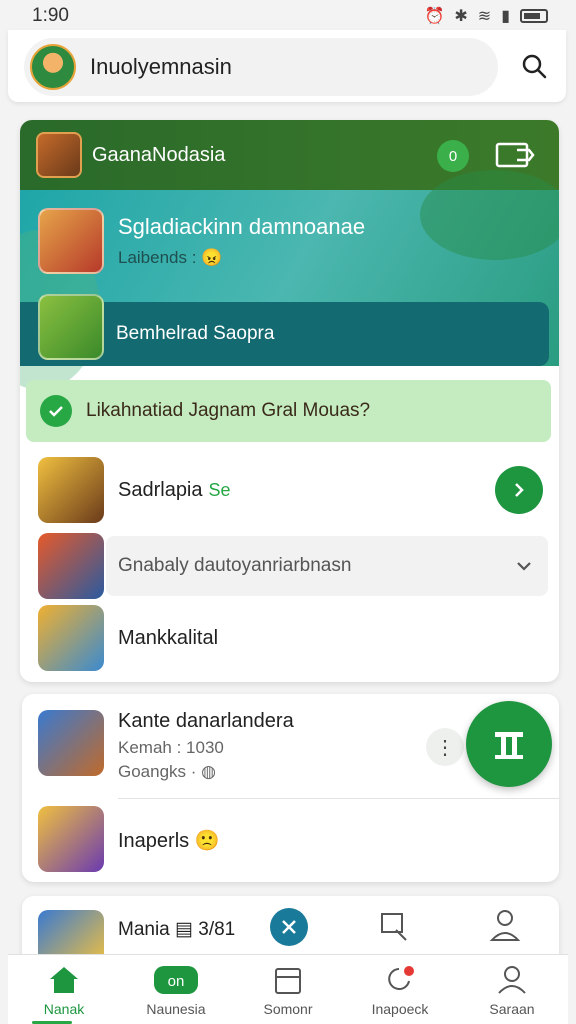 Image resolution: width=576 pixels, height=1024 pixels. What do you see at coordinates (534, 16) in the screenshot?
I see `battery-icon` at bounding box center [534, 16].